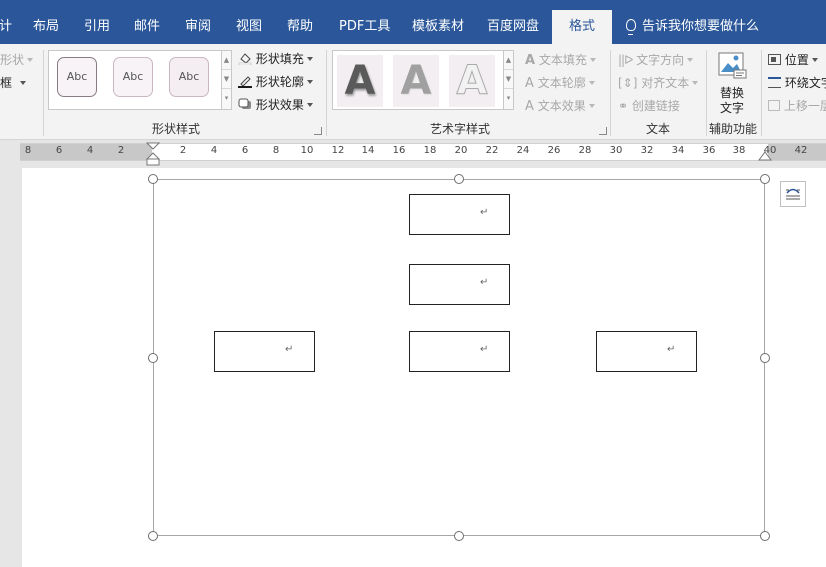 The image size is (826, 567). Describe the element at coordinates (649, 105) in the screenshot. I see `create-link-button: ⚭ 创建链接` at that location.